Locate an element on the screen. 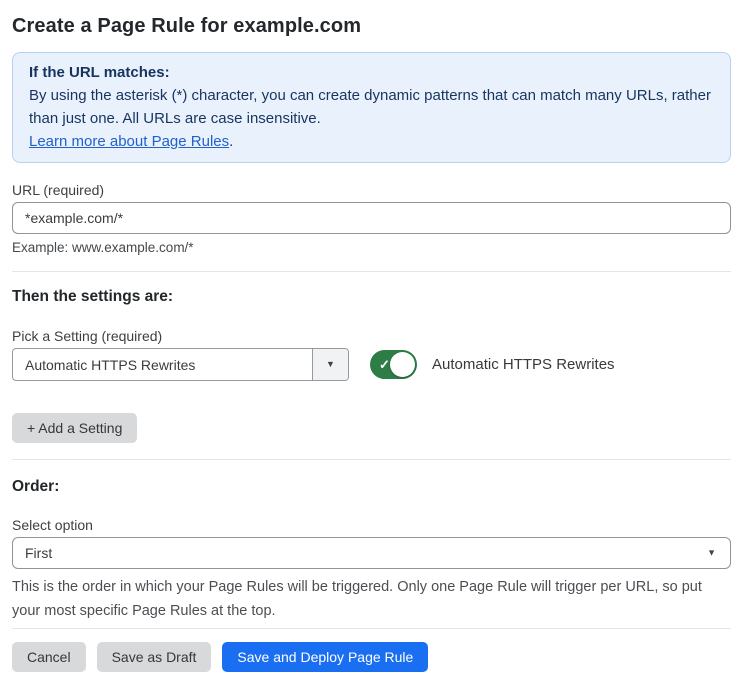 Image resolution: width=743 pixels, height=700 pixels. setting-select: Automatic HTTPS Rewrites ▼ is located at coordinates (180, 364).